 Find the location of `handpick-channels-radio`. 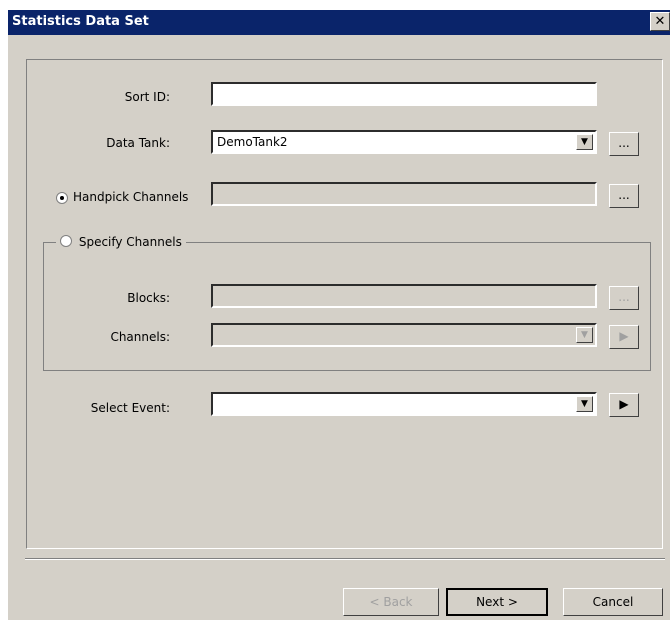

handpick-channels-radio is located at coordinates (62, 198).